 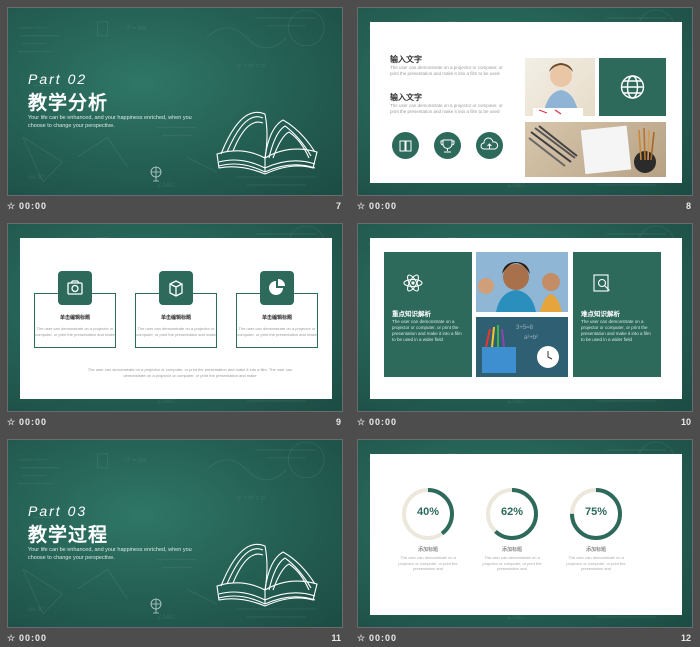 I want to click on camera-icon, so click(x=75, y=288).